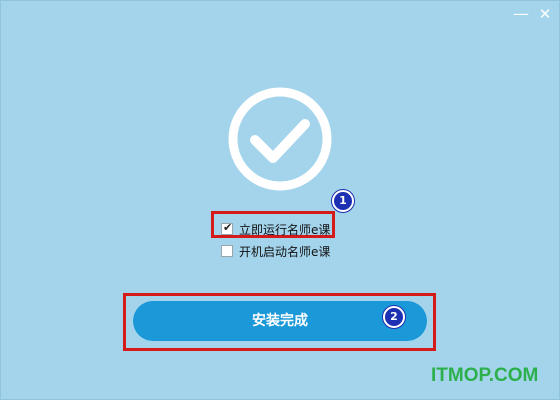 This screenshot has width=560, height=400. Describe the element at coordinates (280, 141) in the screenshot. I see `check-circle-icon` at that location.